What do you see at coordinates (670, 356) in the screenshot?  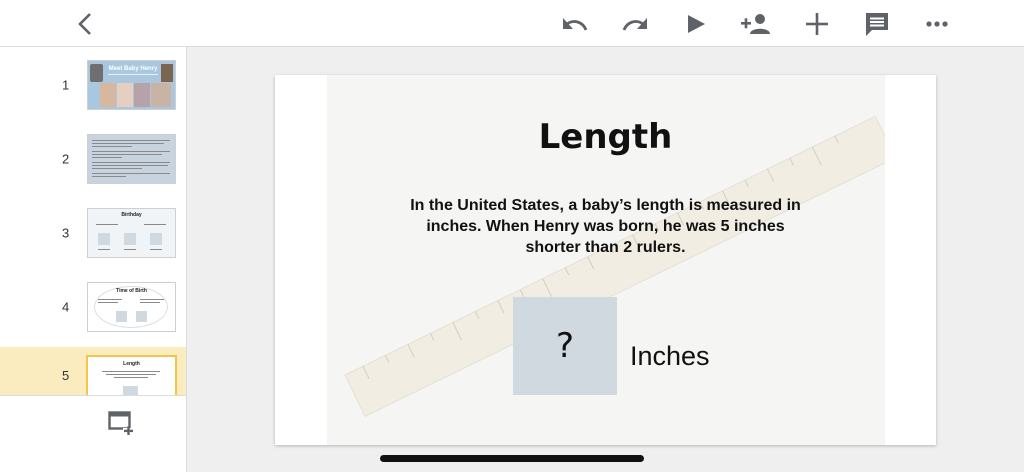 I see `unit-label: Inches` at bounding box center [670, 356].